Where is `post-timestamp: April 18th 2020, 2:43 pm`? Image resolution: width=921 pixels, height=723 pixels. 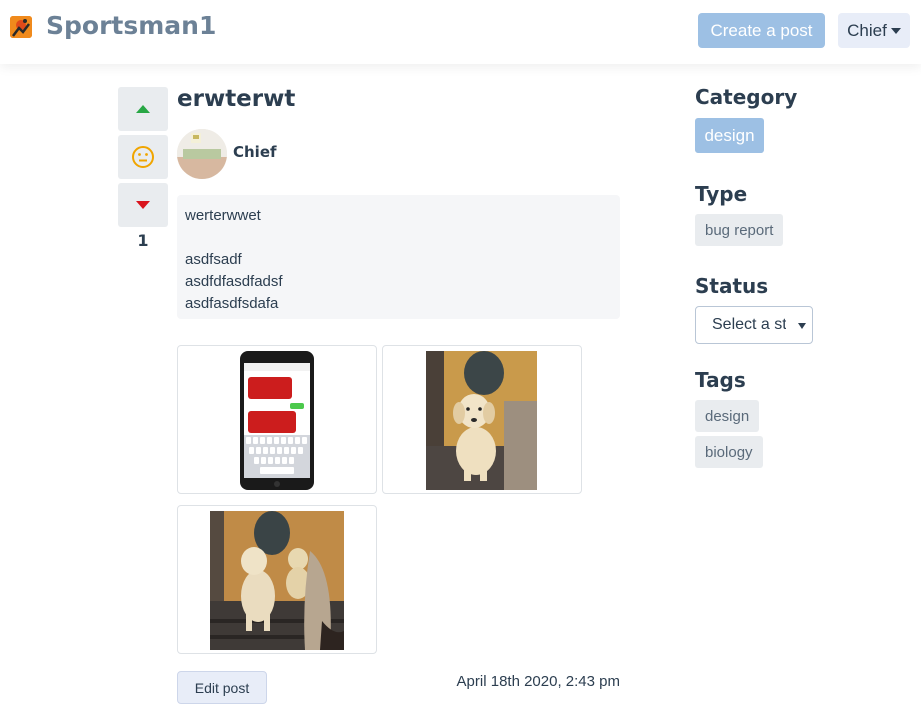
post-timestamp: April 18th 2020, 2:43 pm is located at coordinates (538, 681).